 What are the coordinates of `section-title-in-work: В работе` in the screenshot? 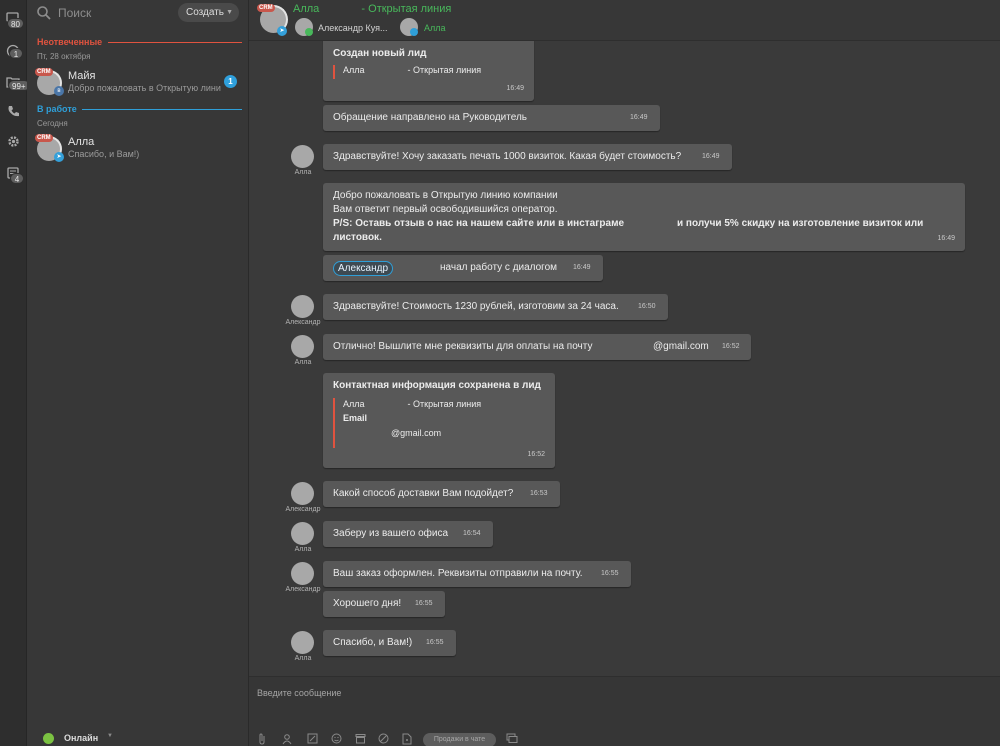 It's located at (57, 109).